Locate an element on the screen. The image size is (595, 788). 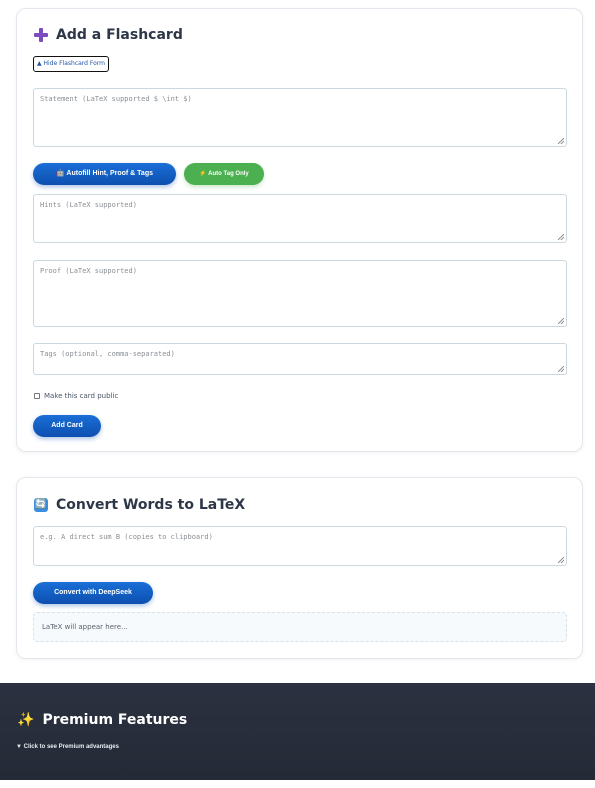
convert-title-text: Convert Words to LaTeX is located at coordinates (151, 505).